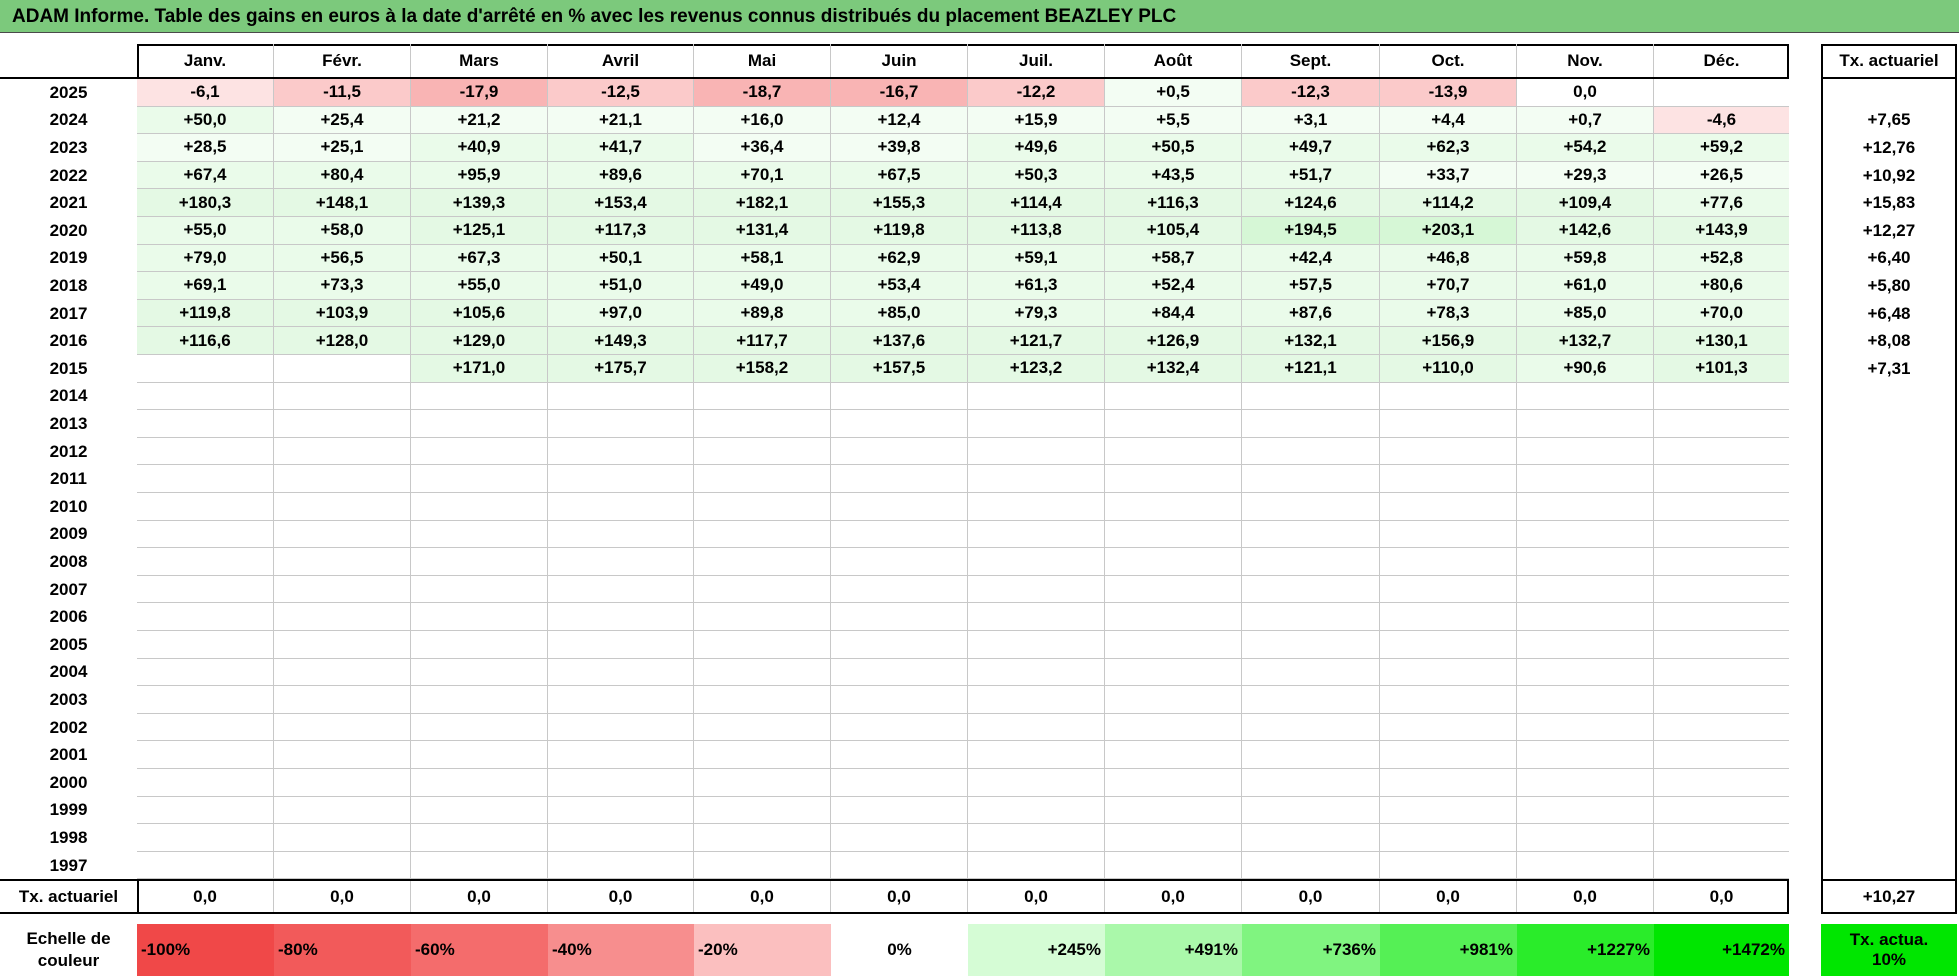 The height and width of the screenshot is (978, 1959). Describe the element at coordinates (1311, 341) in the screenshot. I see `table-cell: +132,1` at that location.